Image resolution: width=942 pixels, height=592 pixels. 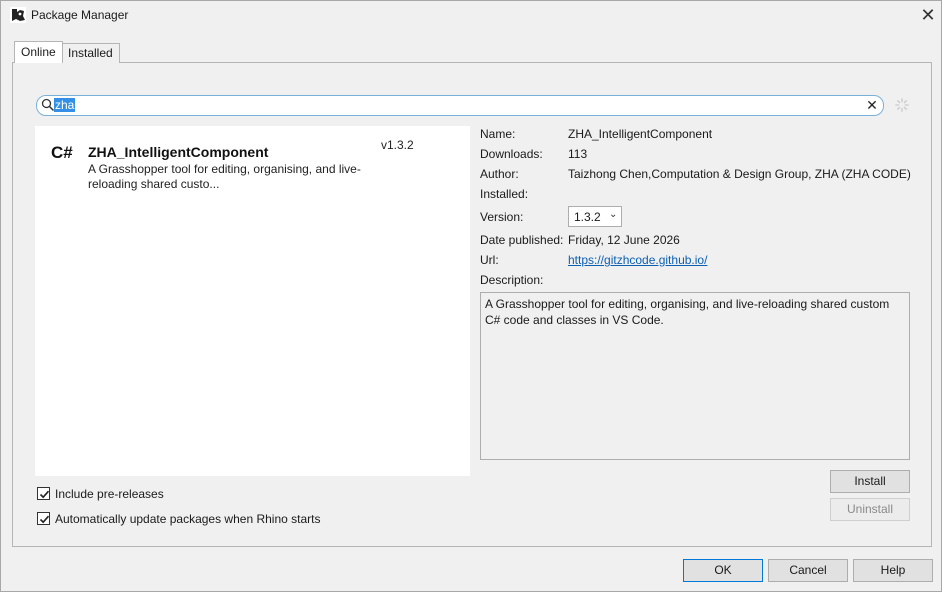 I want to click on name-value: ZHA_IntelligentComponent, so click(x=640, y=134).